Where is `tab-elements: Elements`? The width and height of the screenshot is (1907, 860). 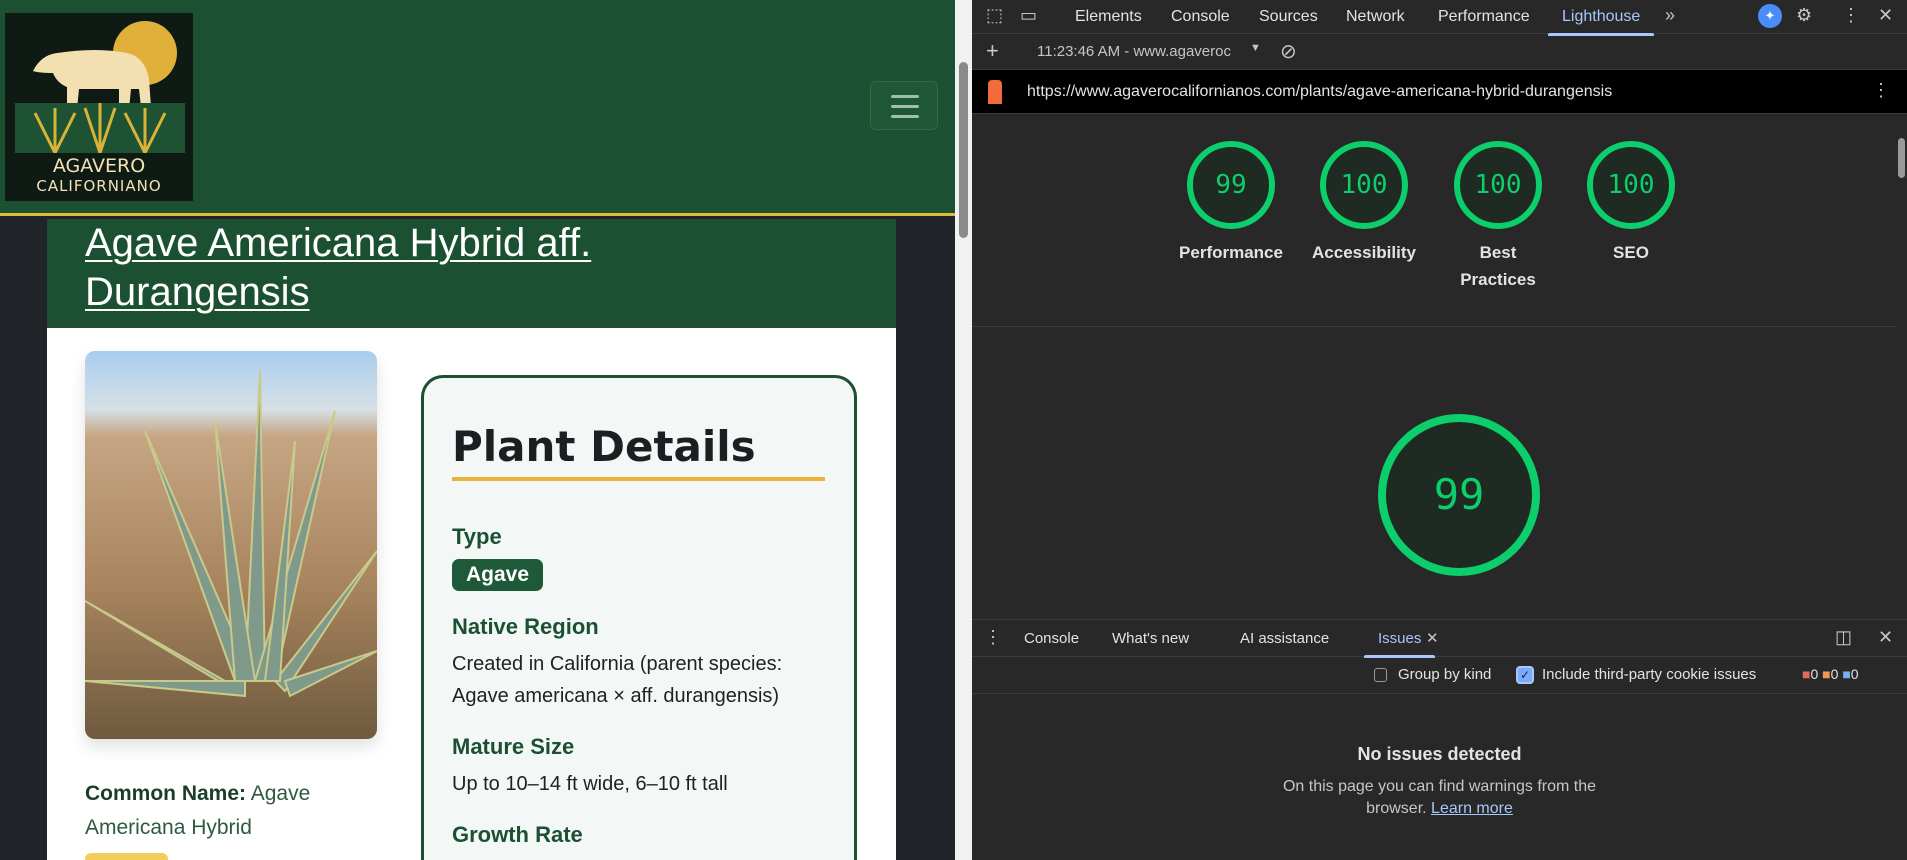
tab-elements: Elements is located at coordinates (1108, 17).